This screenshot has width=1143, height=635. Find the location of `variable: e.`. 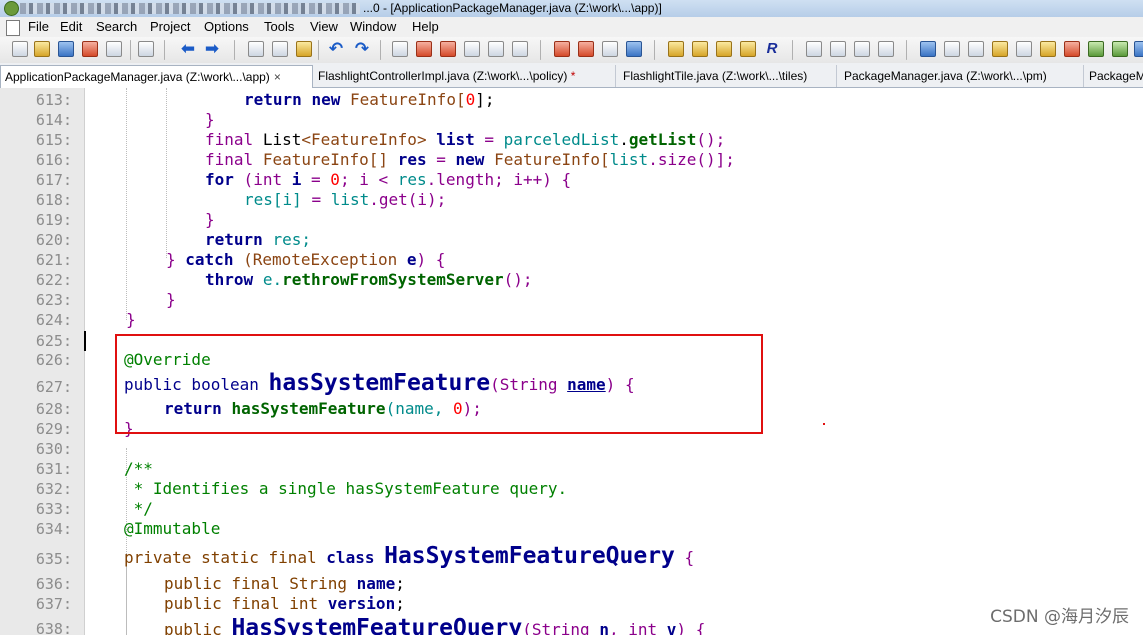

variable: e. is located at coordinates (272, 279).